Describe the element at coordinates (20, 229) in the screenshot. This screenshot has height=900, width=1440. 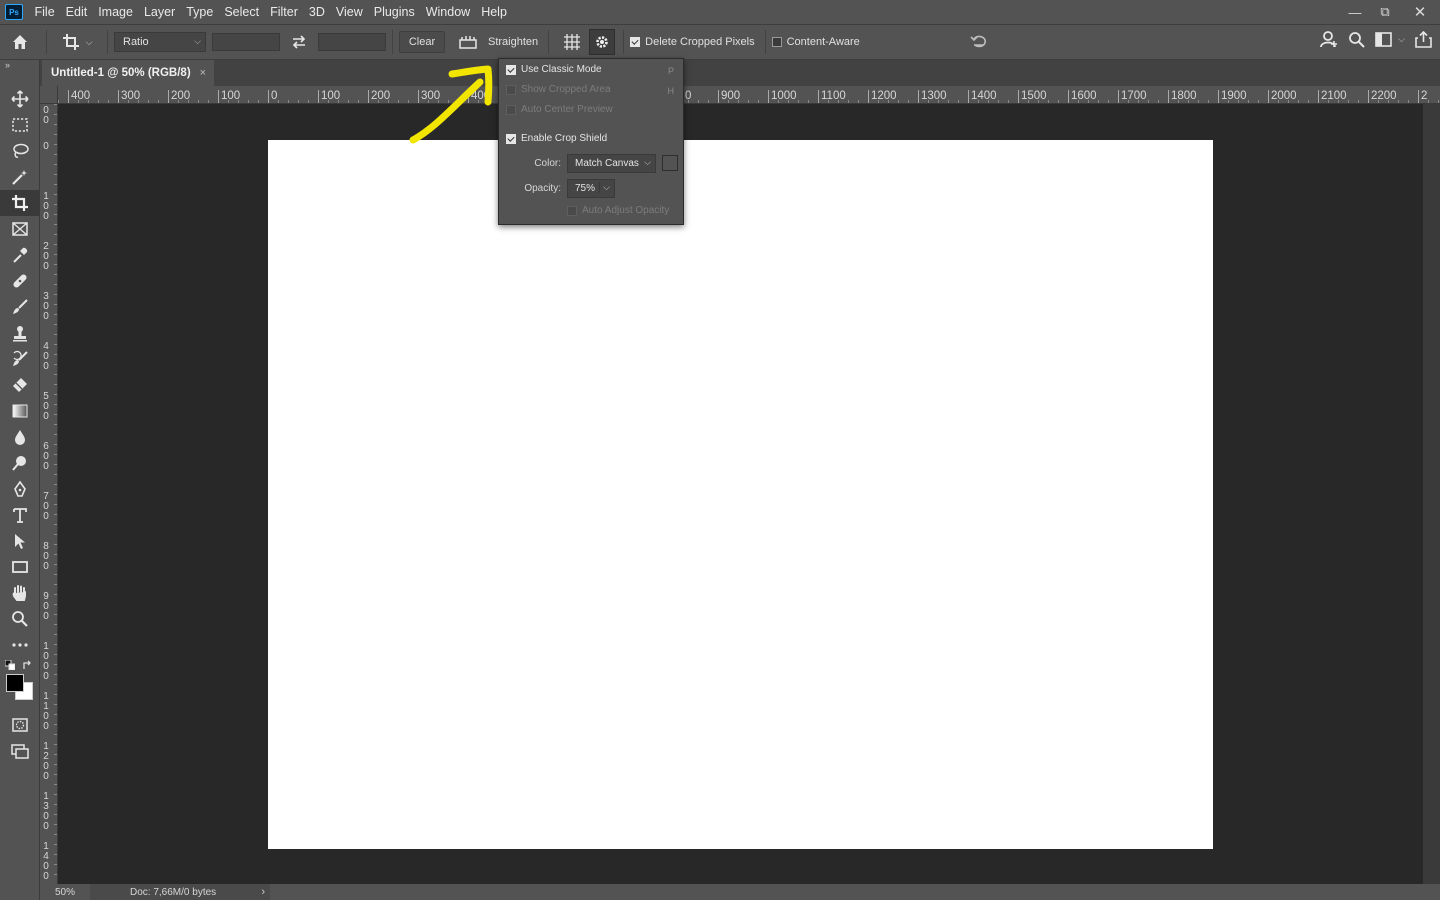
I see `frame-tool` at that location.